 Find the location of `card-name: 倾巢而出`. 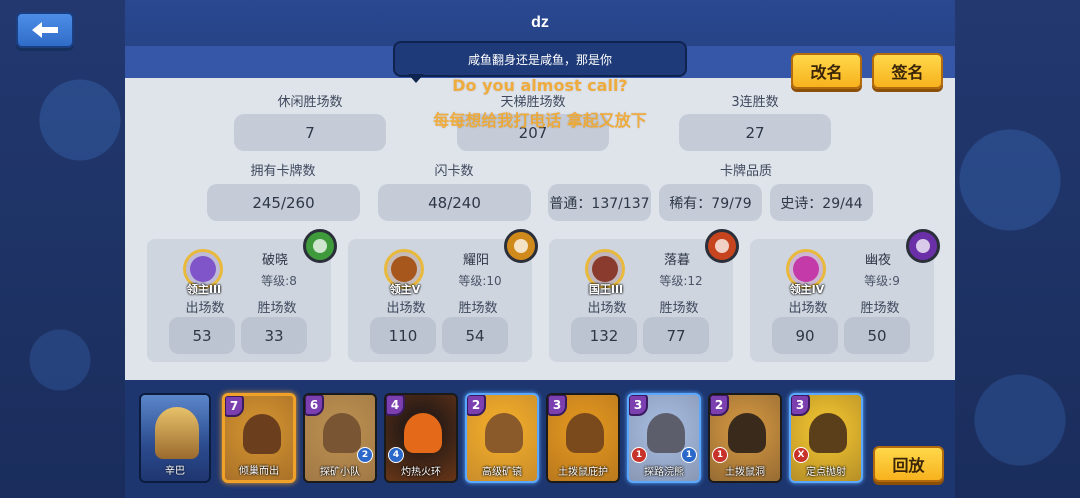

card-name: 倾巢而出 is located at coordinates (259, 471).